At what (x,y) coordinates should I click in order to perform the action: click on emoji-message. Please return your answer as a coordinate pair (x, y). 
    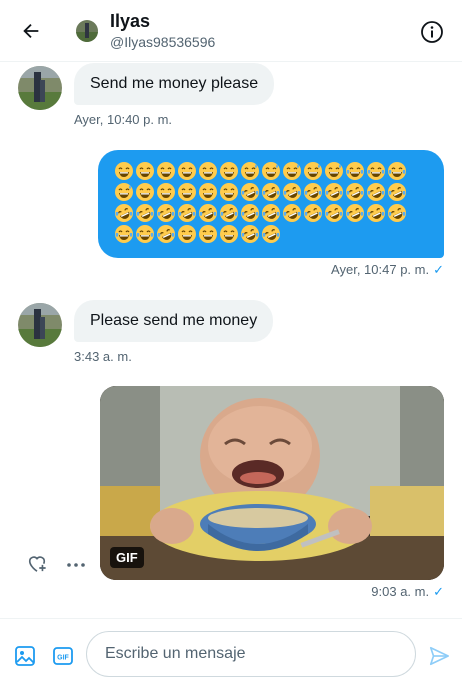
    Looking at the image, I should click on (271, 202).